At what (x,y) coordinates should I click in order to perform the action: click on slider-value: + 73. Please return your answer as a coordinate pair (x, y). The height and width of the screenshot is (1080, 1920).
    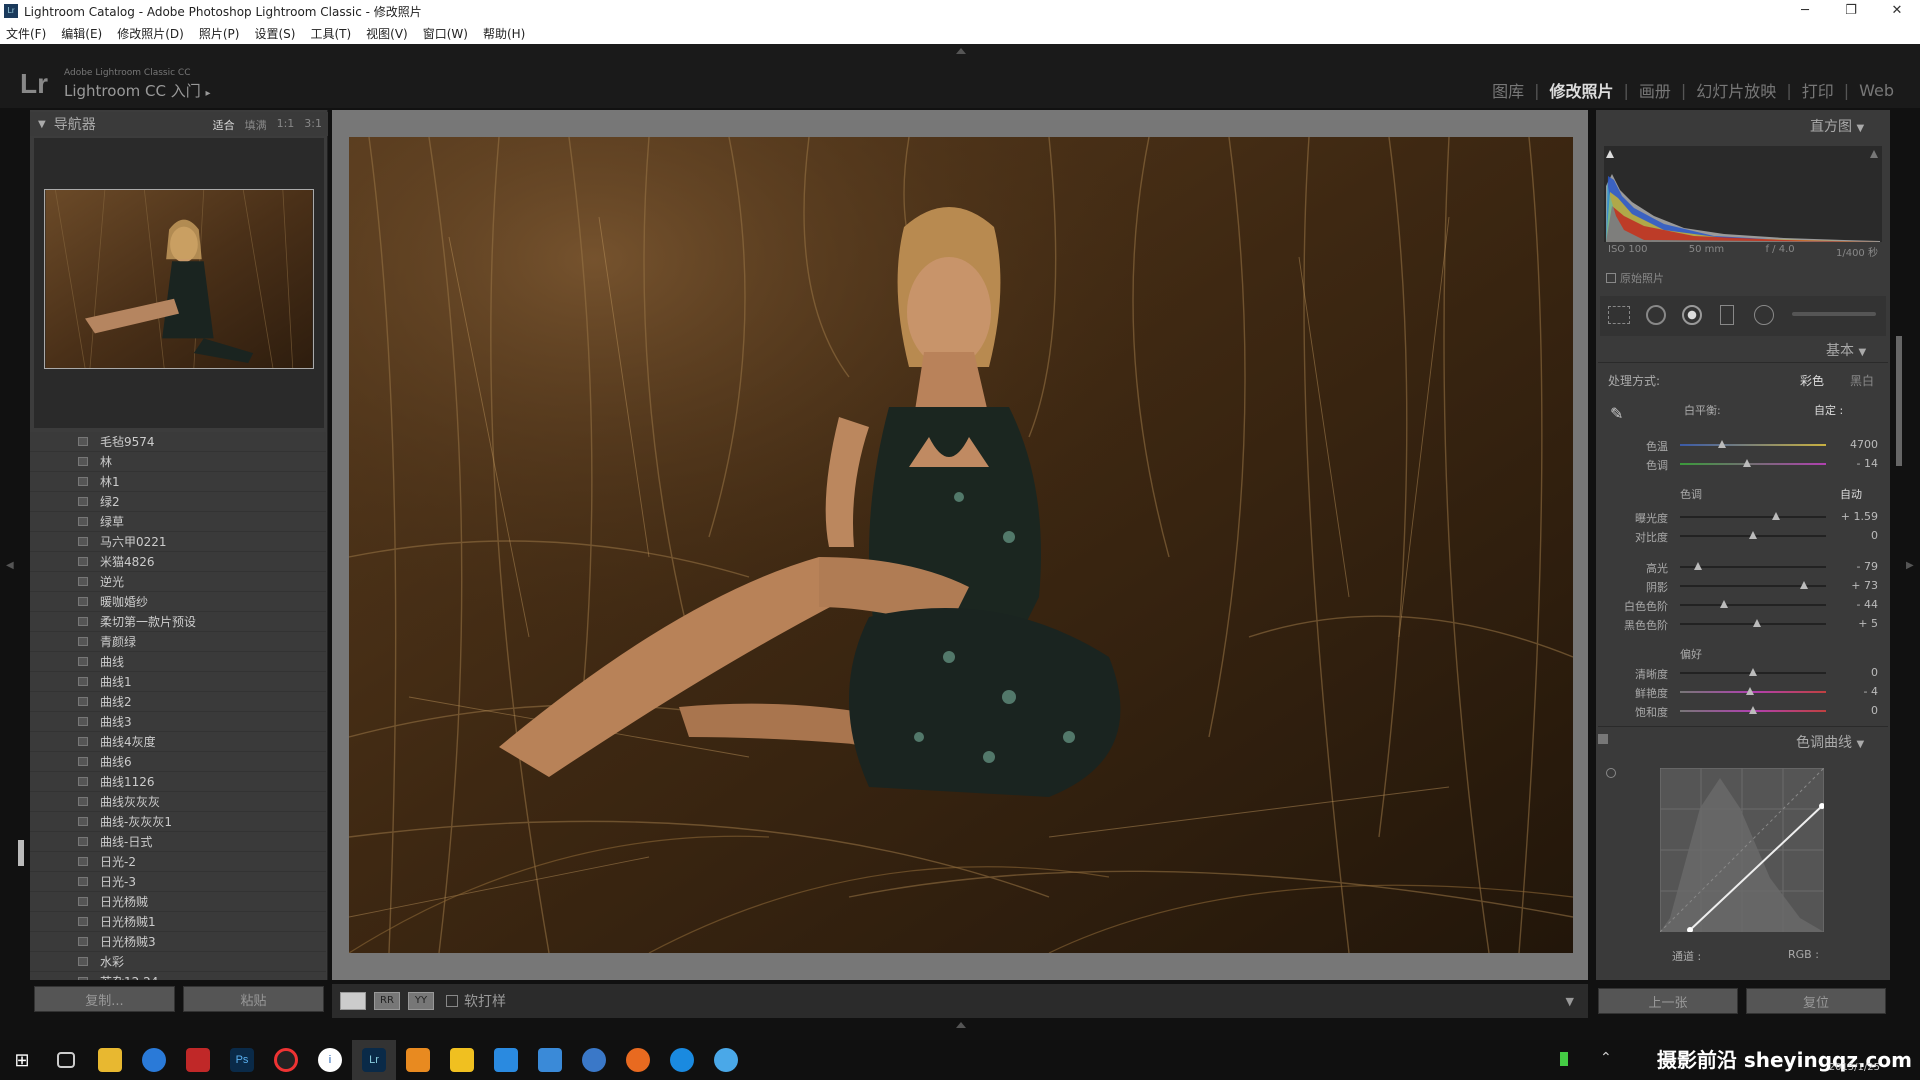
    Looking at the image, I should click on (1858, 585).